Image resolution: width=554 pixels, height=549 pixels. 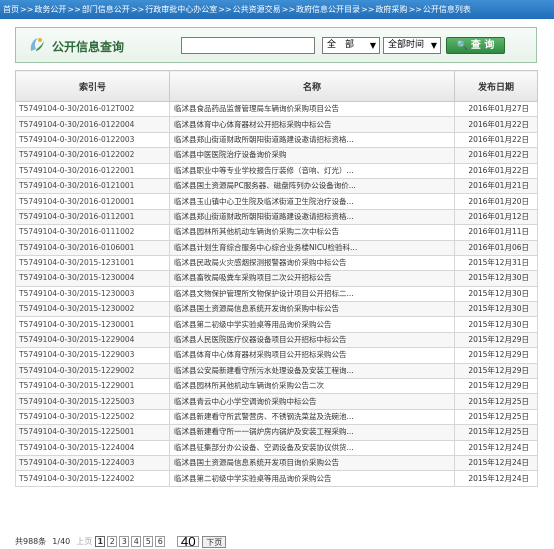 I want to click on scope-select-value: 全 部, so click(x=341, y=45).